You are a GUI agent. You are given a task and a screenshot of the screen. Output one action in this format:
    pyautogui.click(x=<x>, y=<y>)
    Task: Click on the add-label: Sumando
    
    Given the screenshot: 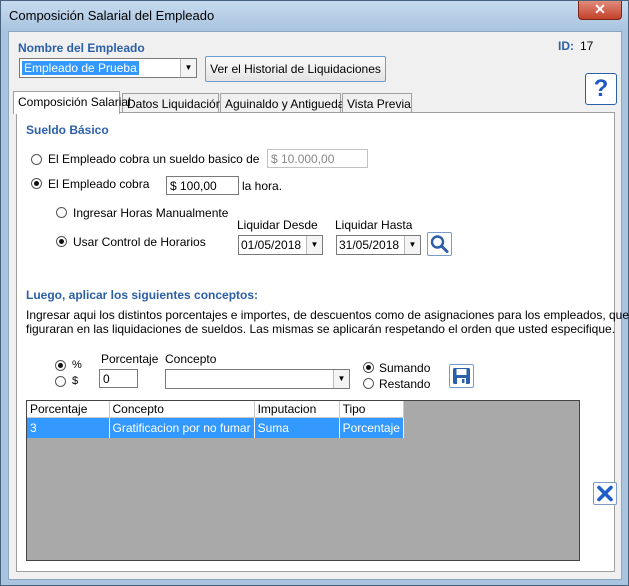 What is the action you would take?
    pyautogui.click(x=405, y=368)
    